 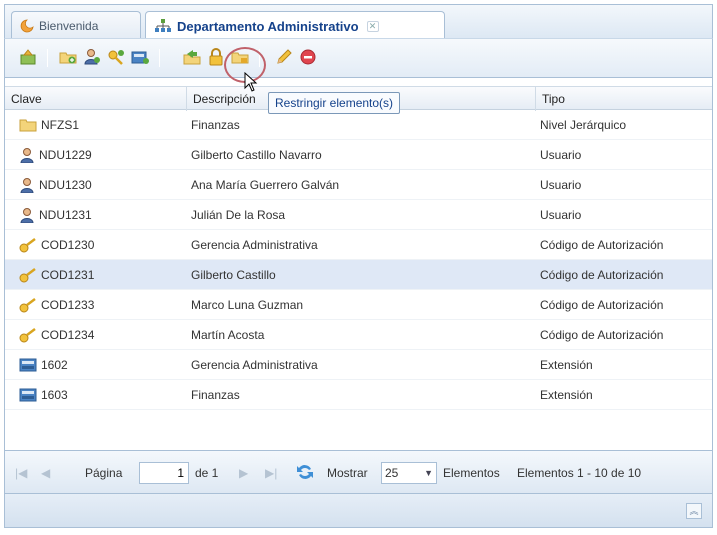 I want to click on lock-icon, so click(x=216, y=58).